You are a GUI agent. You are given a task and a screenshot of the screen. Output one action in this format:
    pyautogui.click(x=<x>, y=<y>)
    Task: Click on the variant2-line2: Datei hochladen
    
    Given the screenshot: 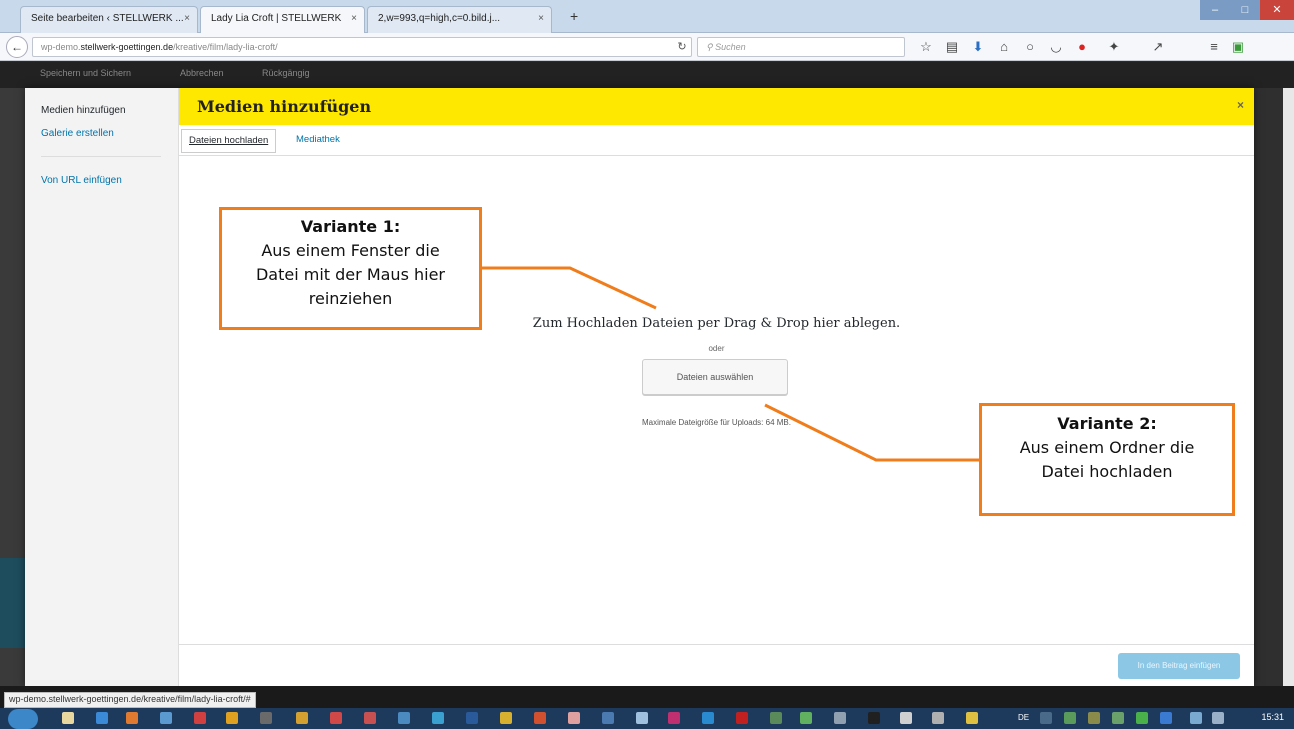 What is the action you would take?
    pyautogui.click(x=1107, y=471)
    